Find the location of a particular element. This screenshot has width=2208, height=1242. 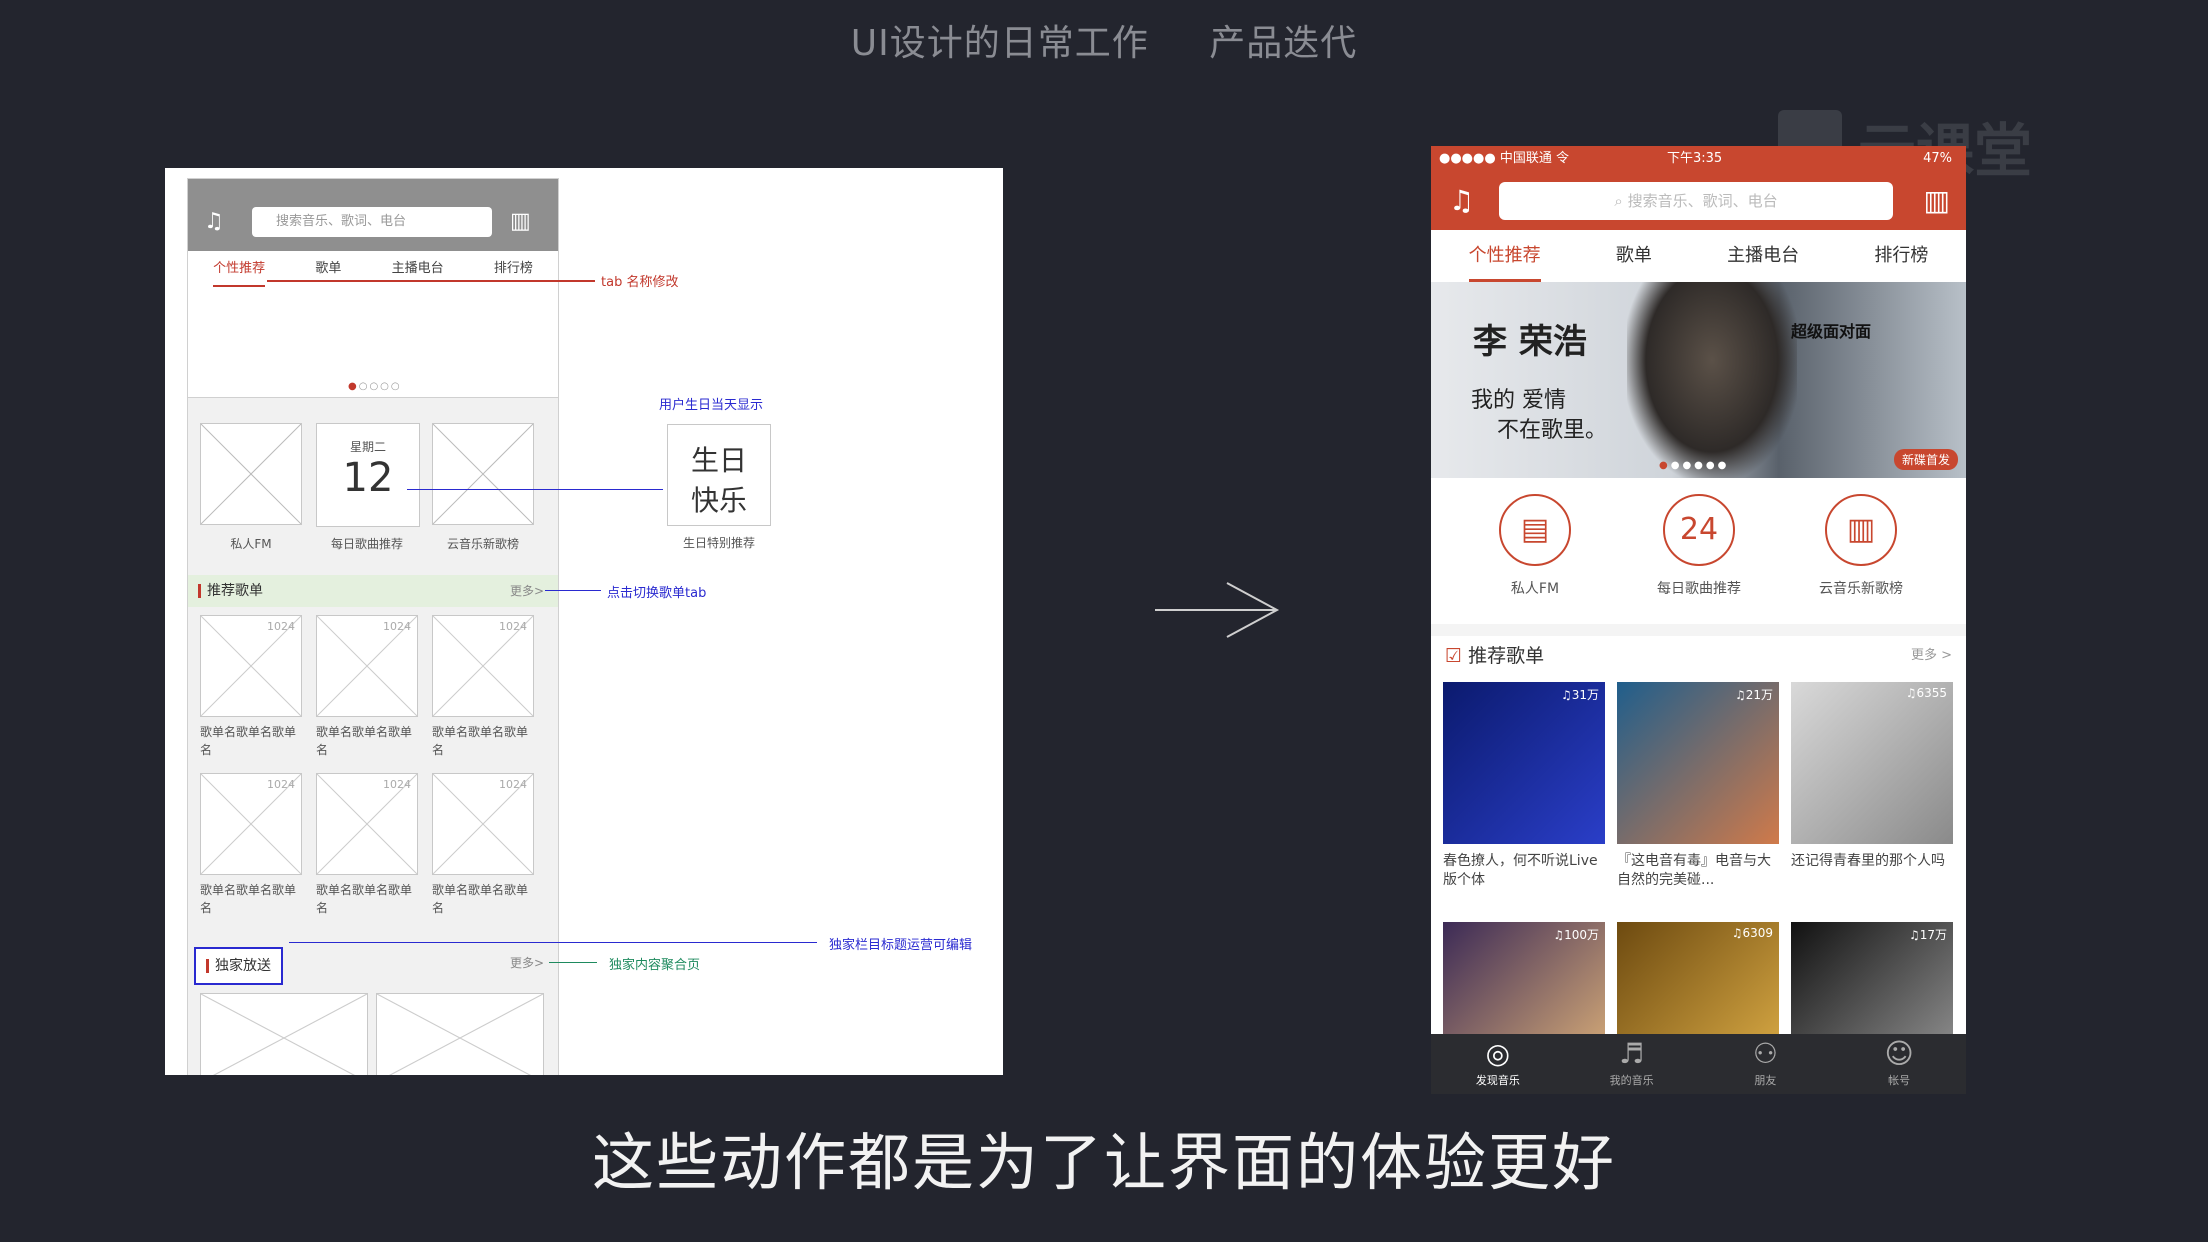

tabbar-label: 朋友 is located at coordinates (1765, 1080).